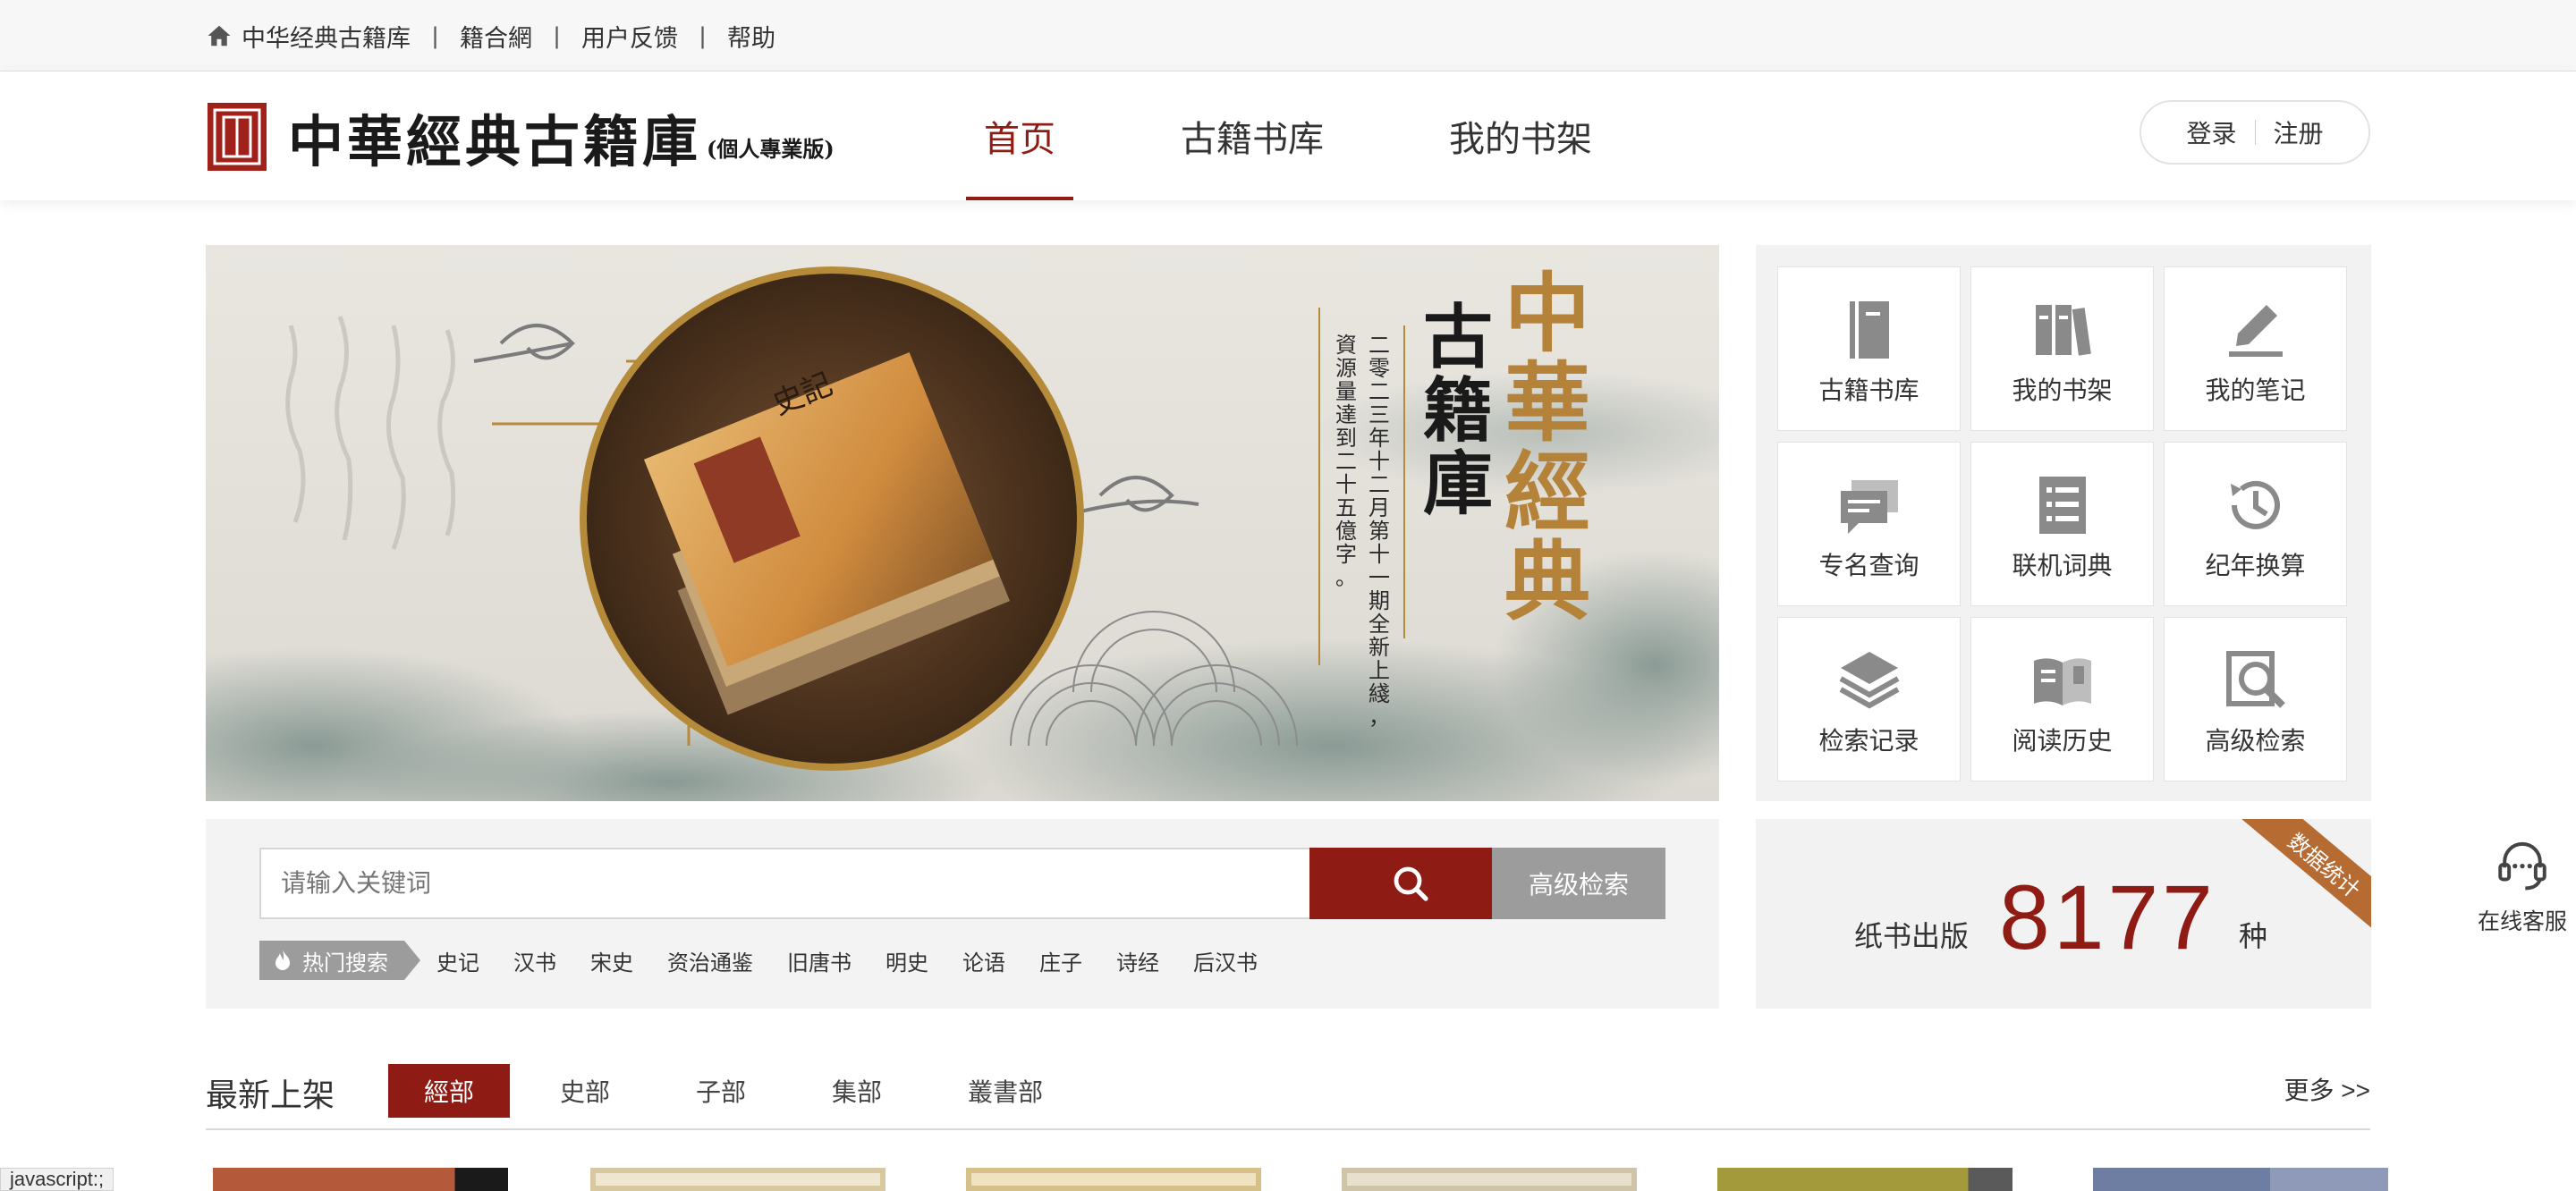 The width and height of the screenshot is (2576, 1191). Describe the element at coordinates (1869, 680) in the screenshot. I see `layers-icon` at that location.